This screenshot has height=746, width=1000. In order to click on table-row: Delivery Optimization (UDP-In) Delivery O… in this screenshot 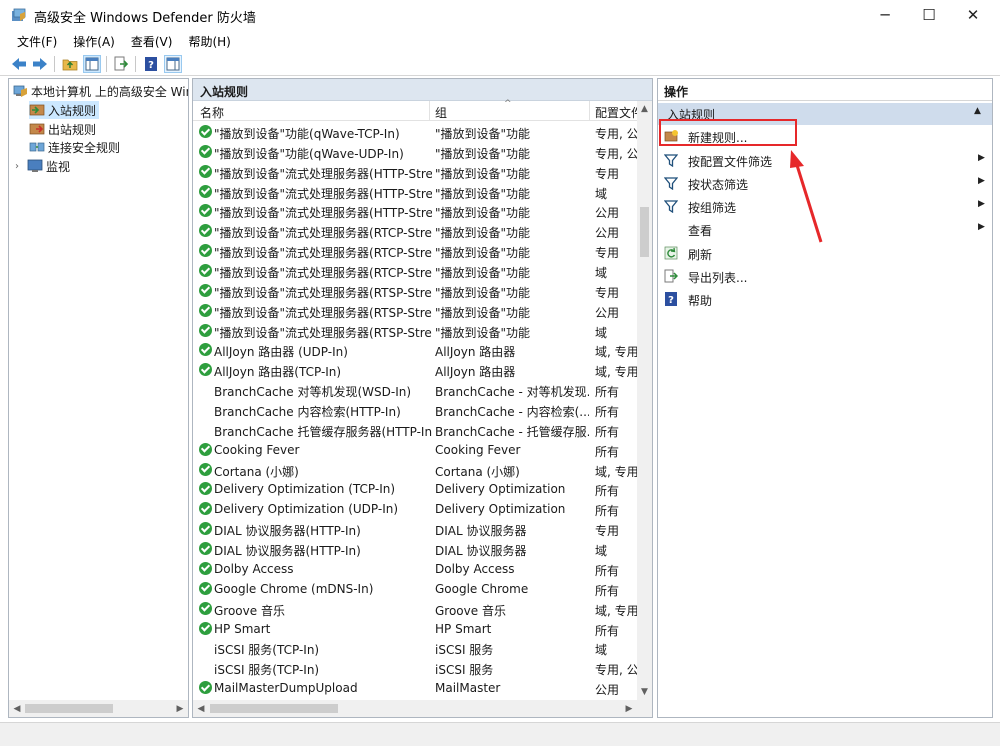, I will do `click(415, 509)`.